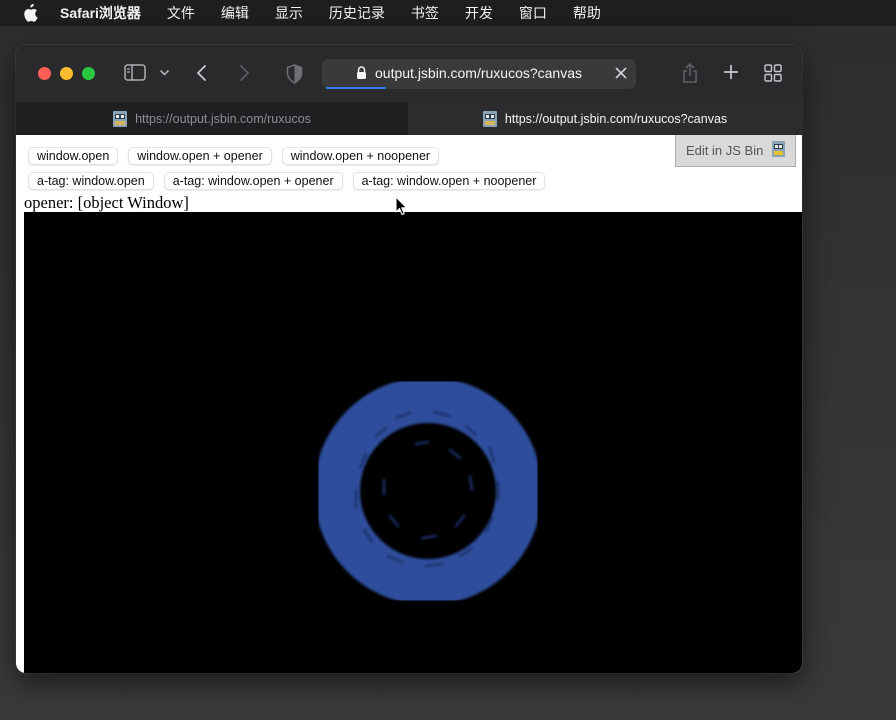 This screenshot has height=720, width=896. What do you see at coordinates (587, 13) in the screenshot?
I see `menu-help: 帮助` at bounding box center [587, 13].